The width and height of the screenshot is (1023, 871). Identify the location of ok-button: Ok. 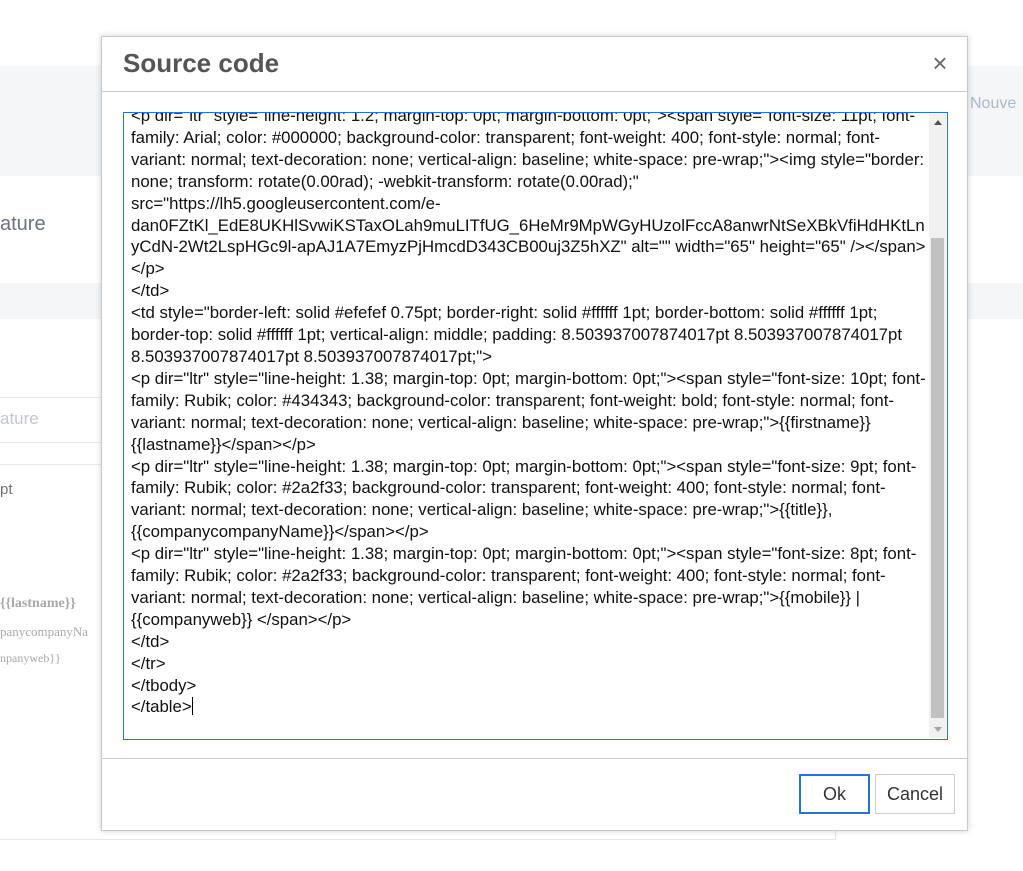
(834, 794).